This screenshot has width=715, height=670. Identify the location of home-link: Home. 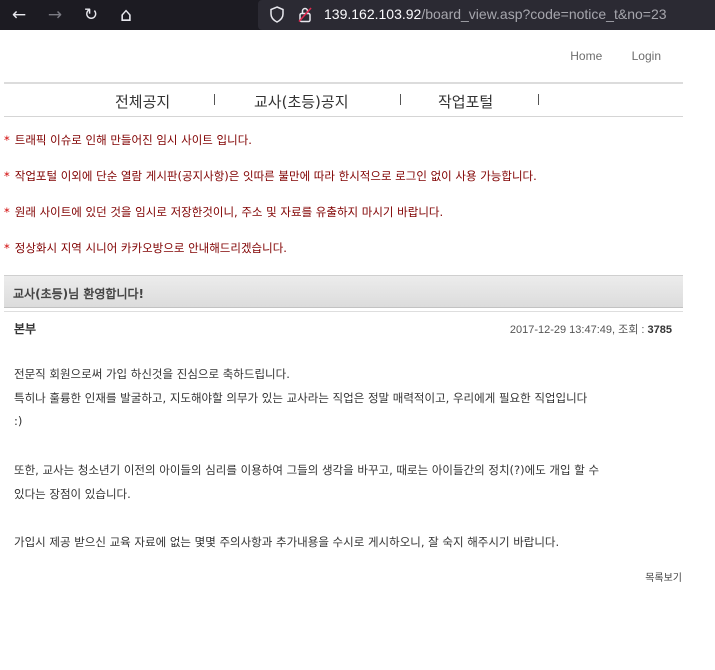
(586, 56).